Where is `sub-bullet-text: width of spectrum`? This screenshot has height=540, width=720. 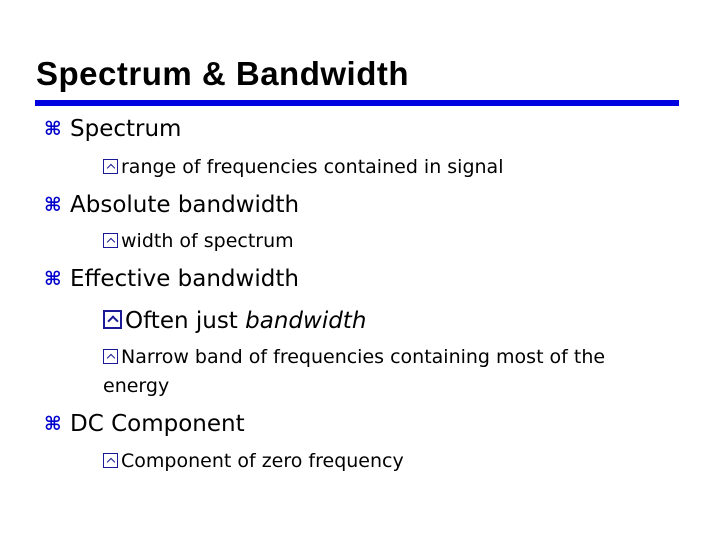 sub-bullet-text: width of spectrum is located at coordinates (207, 241).